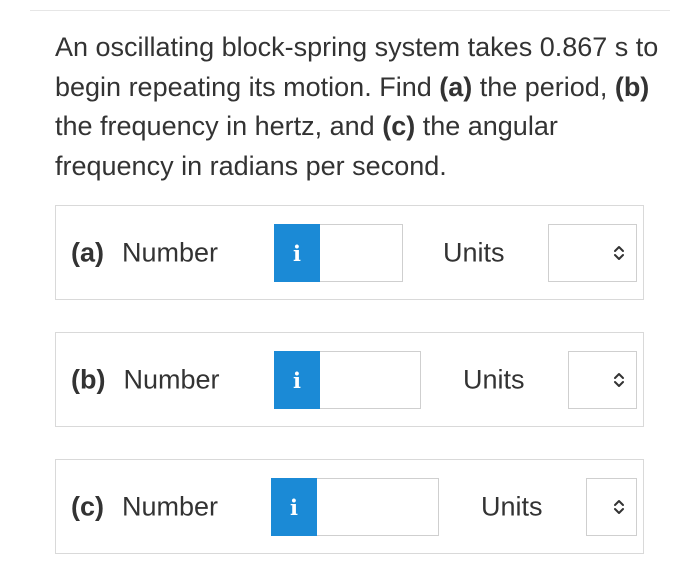 The width and height of the screenshot is (700, 569). What do you see at coordinates (494, 379) in the screenshot?
I see `units-label-b: Units` at bounding box center [494, 379].